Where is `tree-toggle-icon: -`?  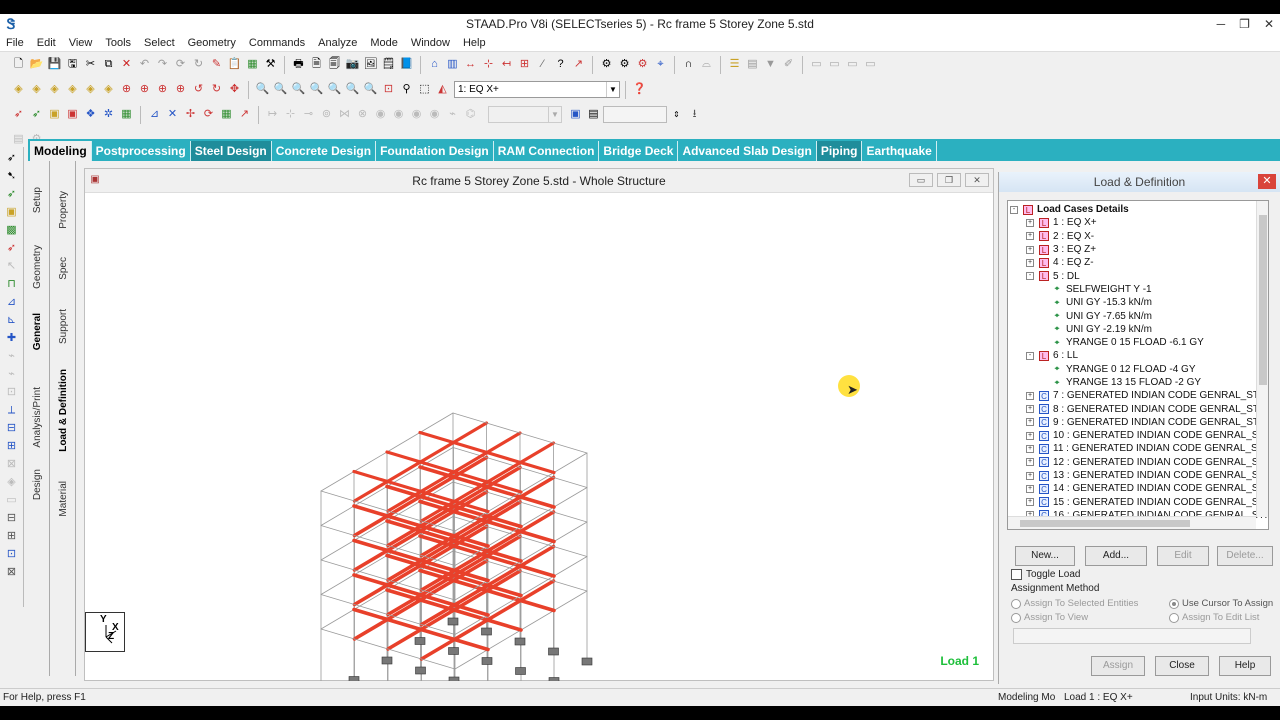 tree-toggle-icon: - is located at coordinates (1030, 355).